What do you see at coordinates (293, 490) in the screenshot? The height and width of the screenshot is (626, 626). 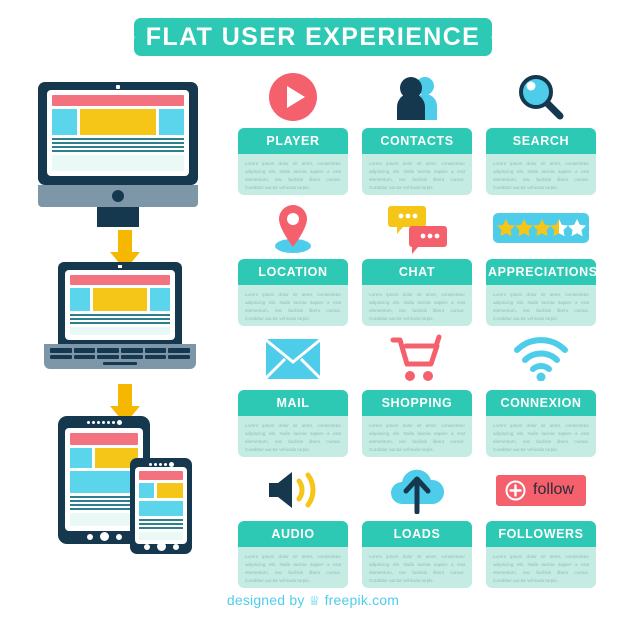 I see `speaker-volume-icon` at bounding box center [293, 490].